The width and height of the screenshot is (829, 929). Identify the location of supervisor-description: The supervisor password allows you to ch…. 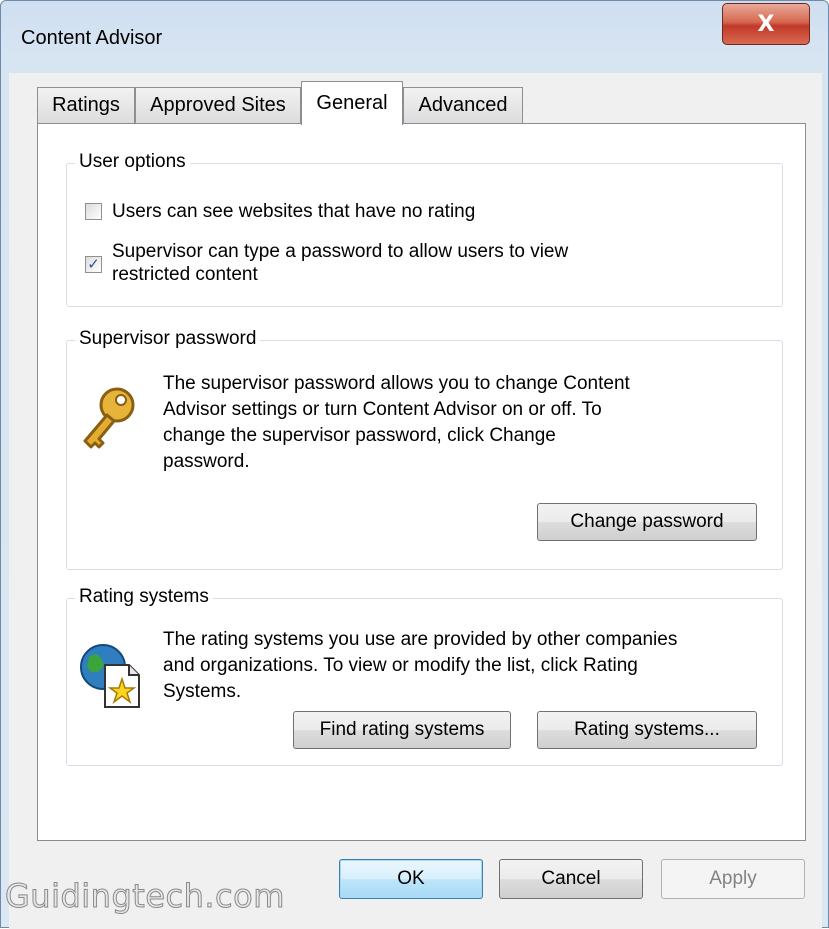
(396, 423).